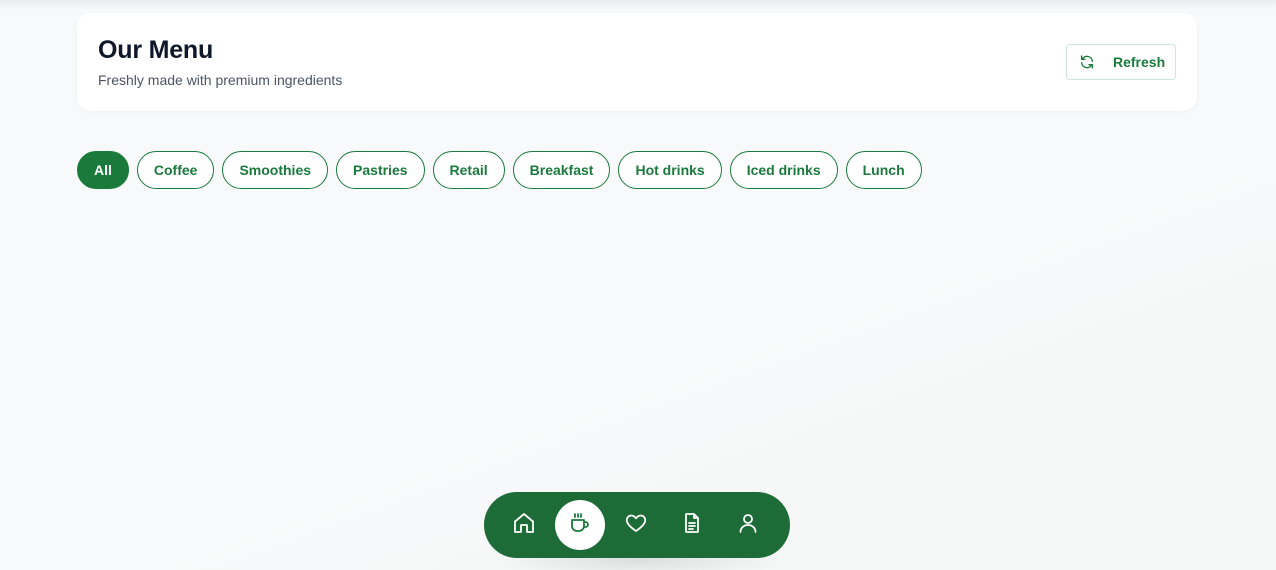 The width and height of the screenshot is (1276, 570). I want to click on nav-favorites-button, so click(636, 525).